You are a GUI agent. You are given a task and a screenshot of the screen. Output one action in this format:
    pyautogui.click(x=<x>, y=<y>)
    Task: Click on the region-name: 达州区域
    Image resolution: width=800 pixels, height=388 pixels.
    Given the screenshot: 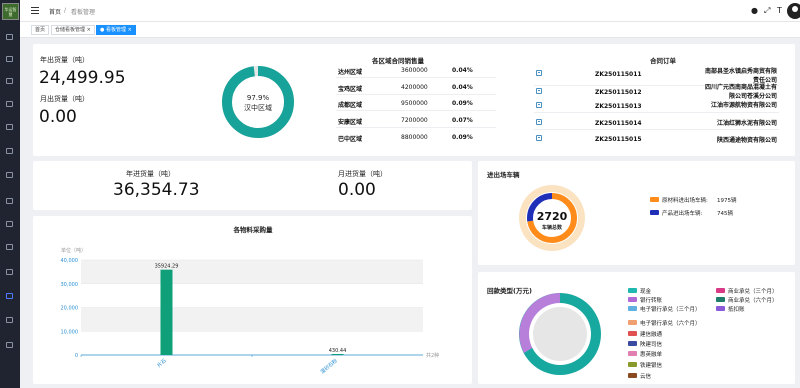 What is the action you would take?
    pyautogui.click(x=350, y=72)
    